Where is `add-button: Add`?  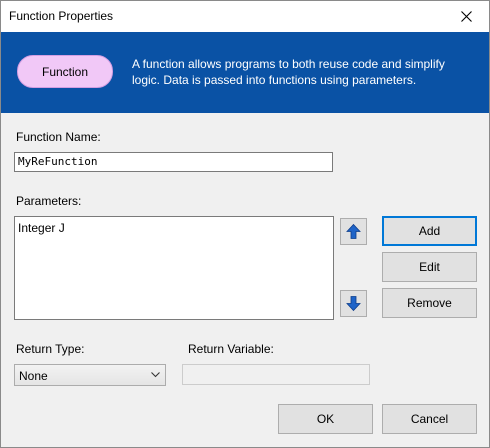 add-button: Add is located at coordinates (429, 231).